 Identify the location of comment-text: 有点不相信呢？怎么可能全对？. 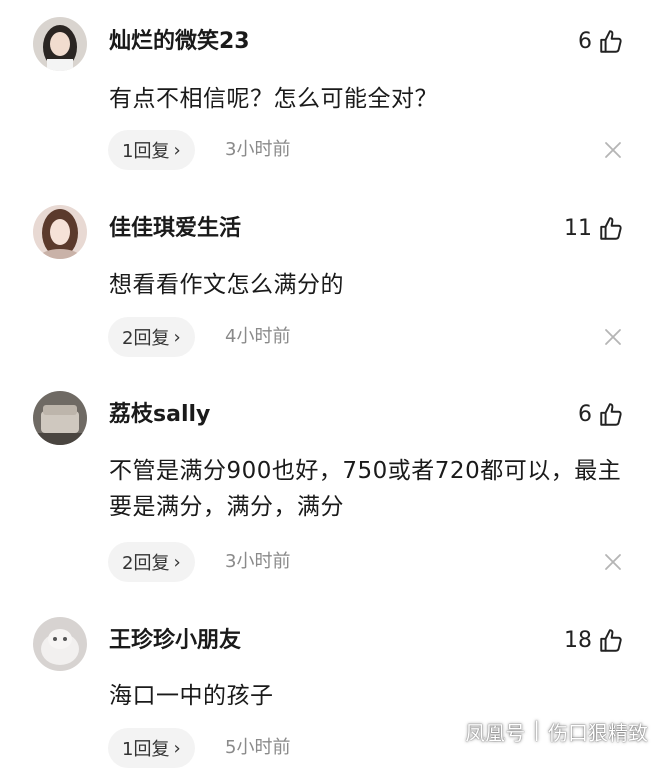
(273, 99).